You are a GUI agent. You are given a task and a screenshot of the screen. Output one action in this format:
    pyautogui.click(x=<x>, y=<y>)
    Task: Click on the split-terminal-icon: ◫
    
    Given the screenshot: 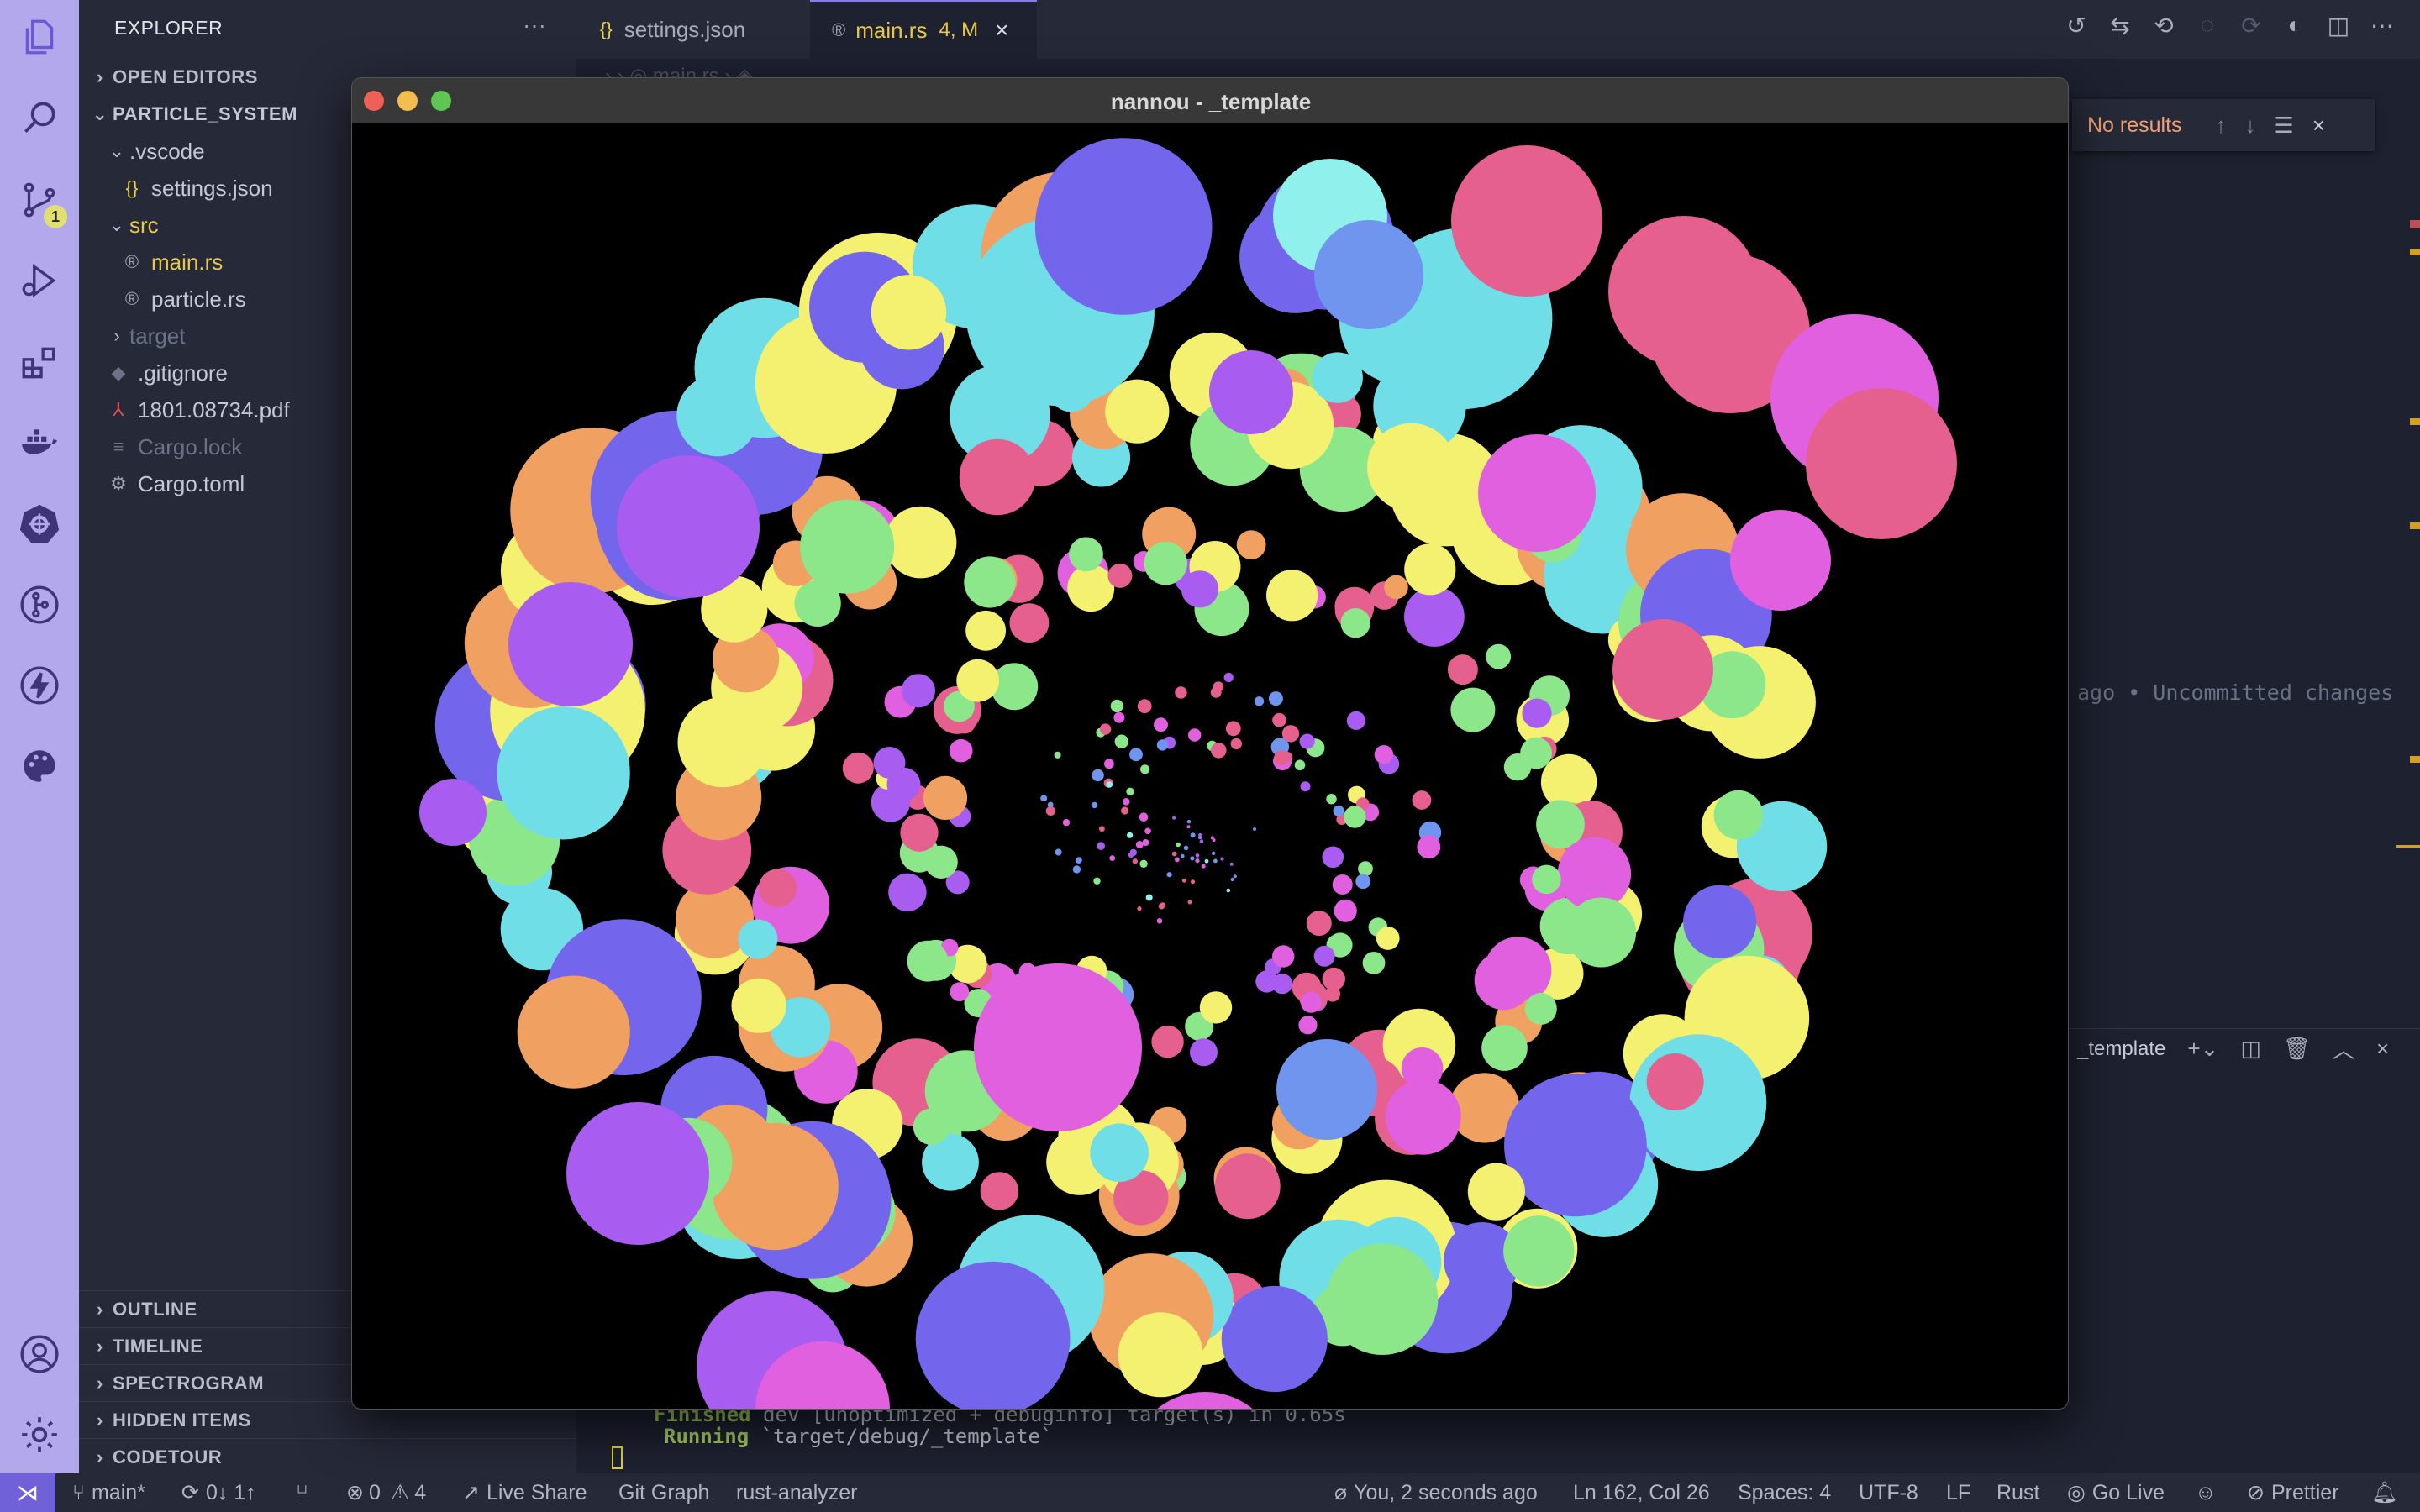 What is the action you would take?
    pyautogui.click(x=2250, y=1049)
    